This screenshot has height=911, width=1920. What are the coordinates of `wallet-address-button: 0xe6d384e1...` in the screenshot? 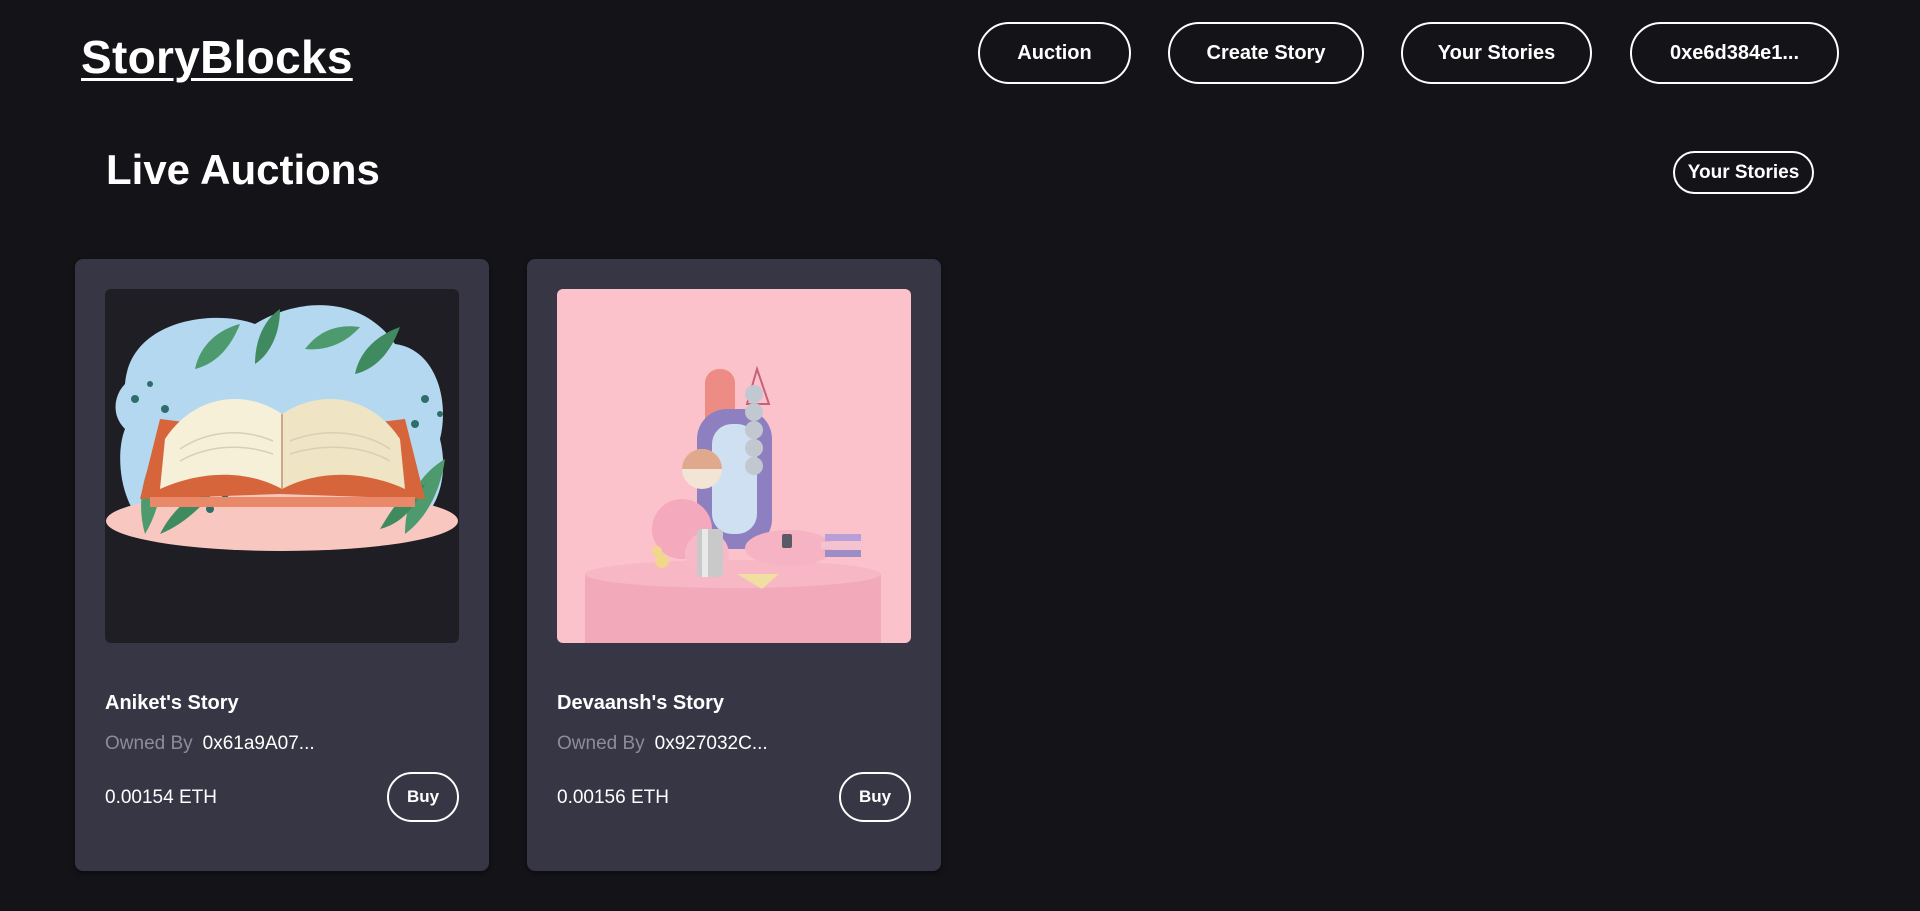 It's located at (1734, 53).